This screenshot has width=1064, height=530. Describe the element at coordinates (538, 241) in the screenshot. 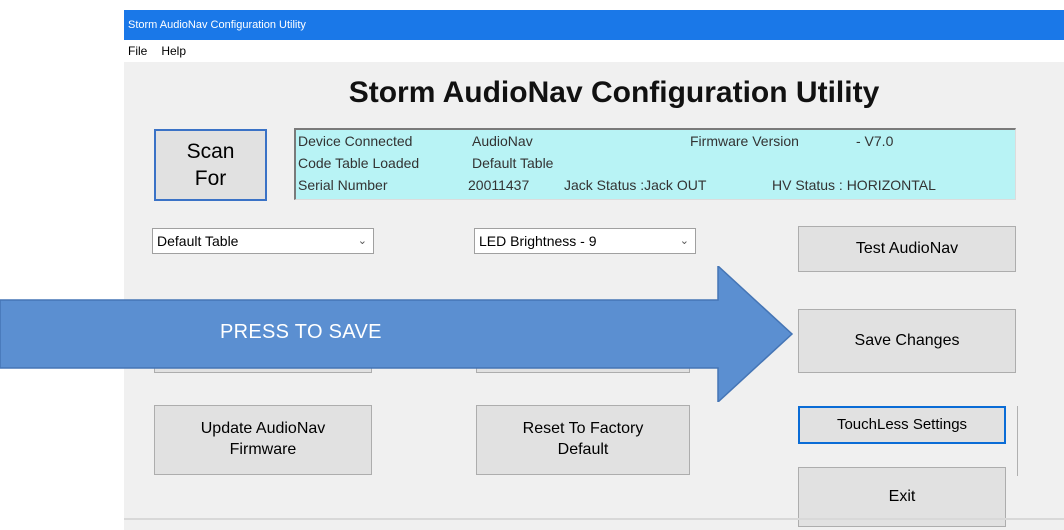

I see `led-brightness-select-value: LED Brightness - 9` at that location.